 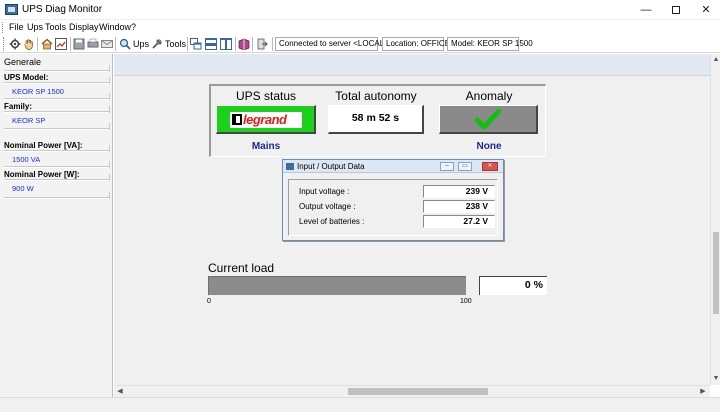 What do you see at coordinates (489, 96) in the screenshot?
I see `anomaly-title: Anomaly` at bounding box center [489, 96].